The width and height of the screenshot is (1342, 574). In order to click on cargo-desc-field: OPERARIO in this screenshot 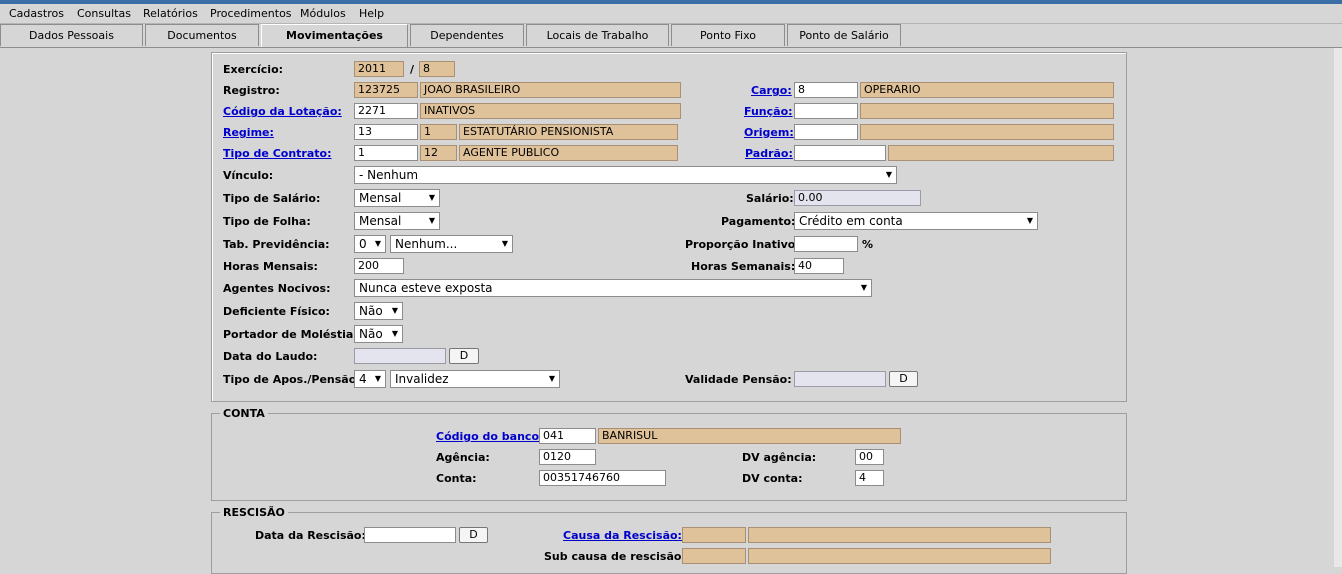, I will do `click(987, 90)`.